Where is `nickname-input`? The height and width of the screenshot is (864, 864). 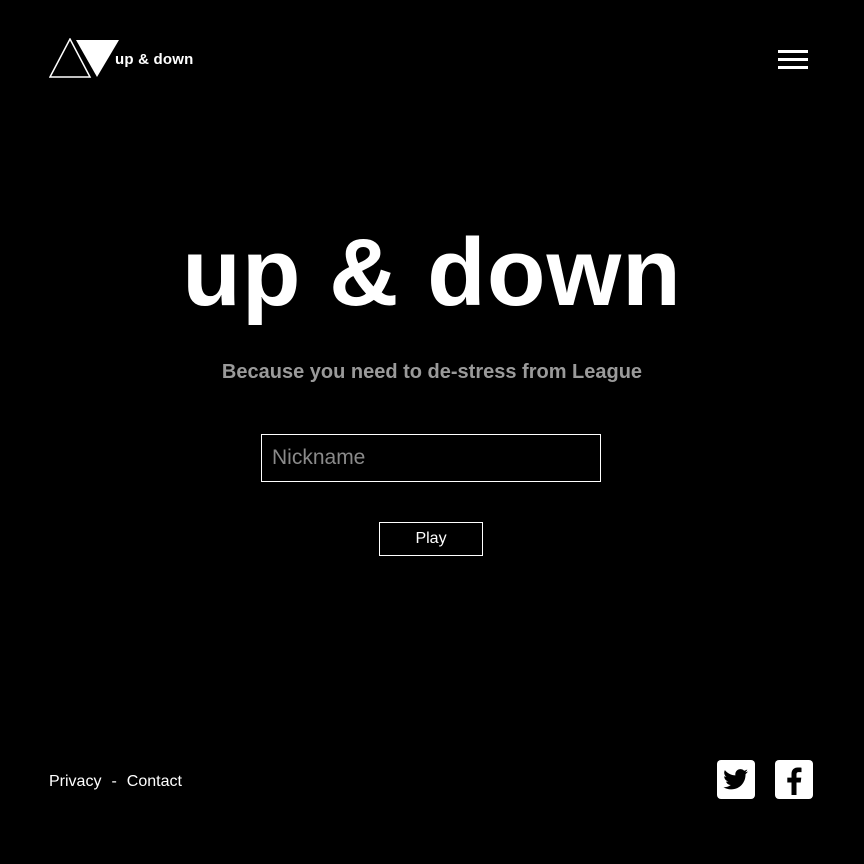
nickname-input is located at coordinates (431, 458).